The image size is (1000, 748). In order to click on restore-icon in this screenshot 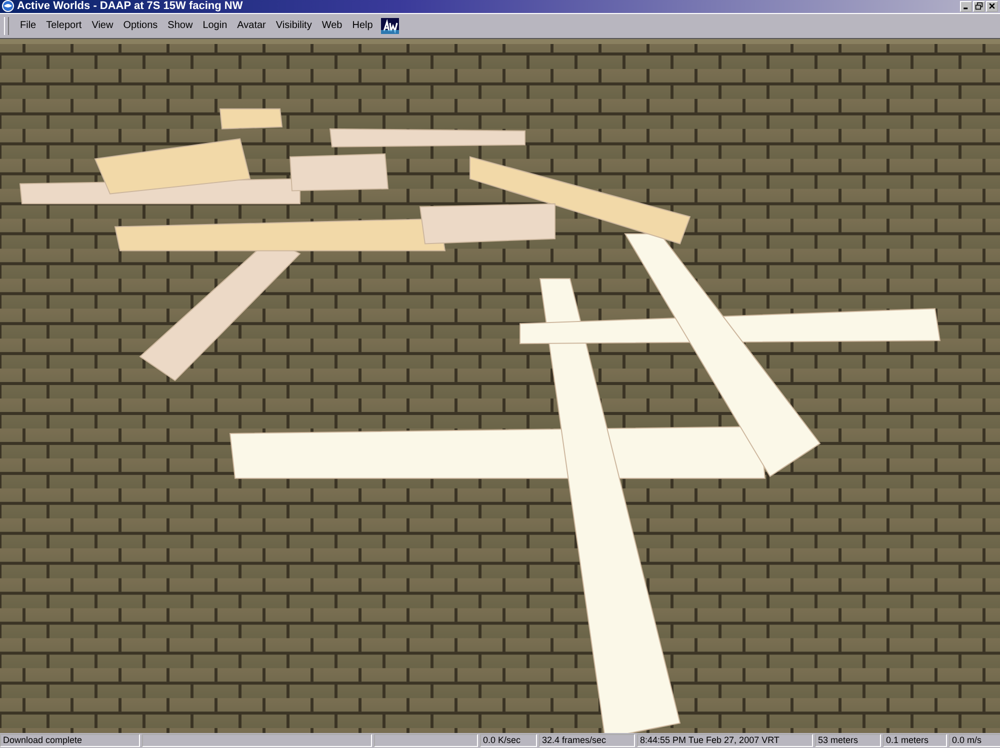, I will do `click(979, 6)`.